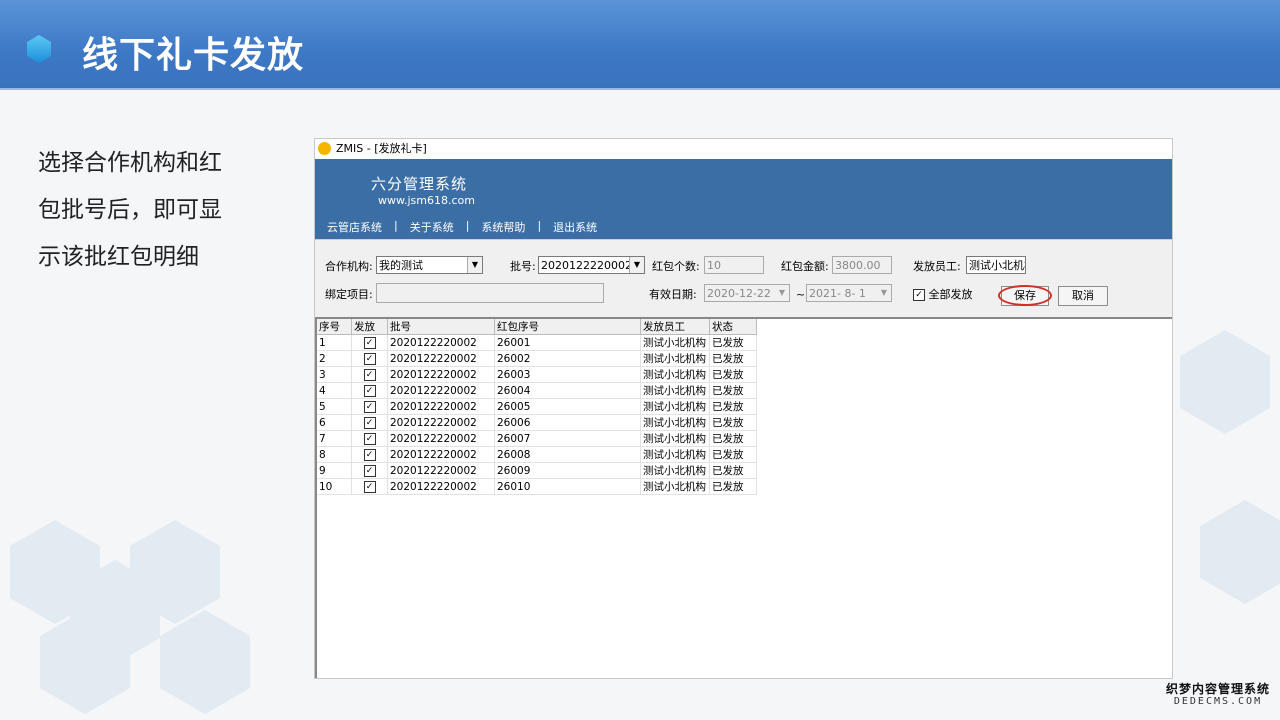  I want to click on cancel-button: 取消, so click(1083, 296).